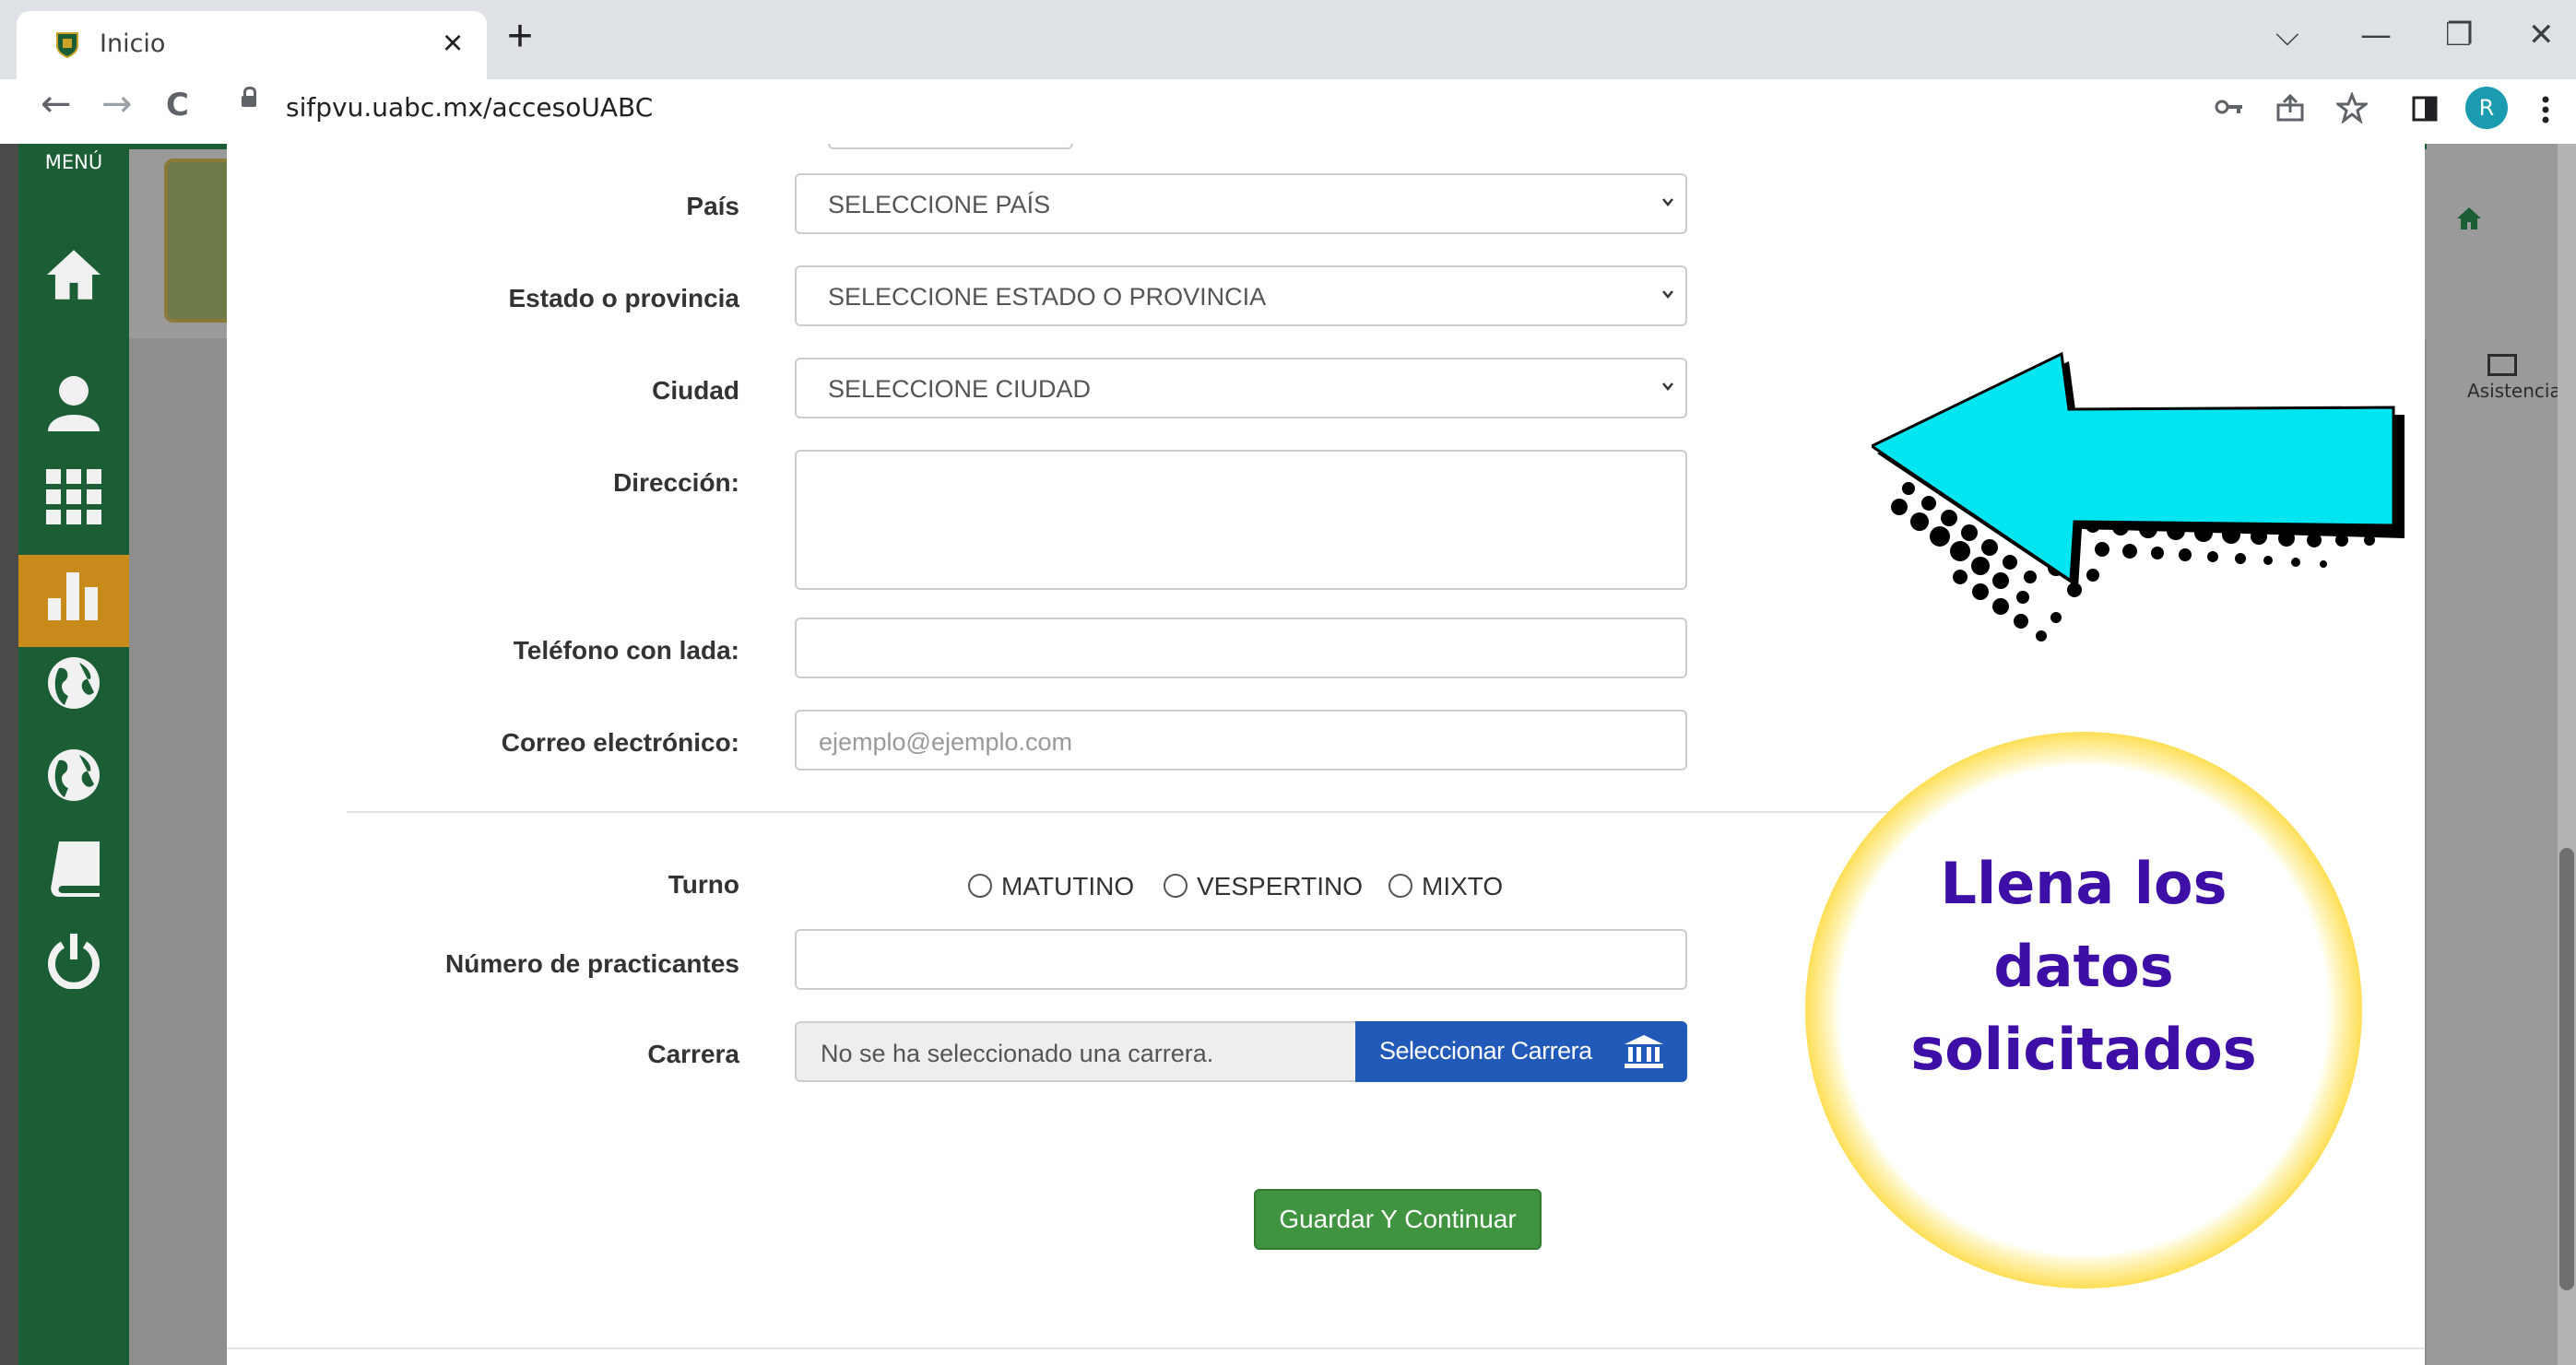 The image size is (2576, 1365). What do you see at coordinates (703, 884) in the screenshot?
I see `turno-label: Turno` at bounding box center [703, 884].